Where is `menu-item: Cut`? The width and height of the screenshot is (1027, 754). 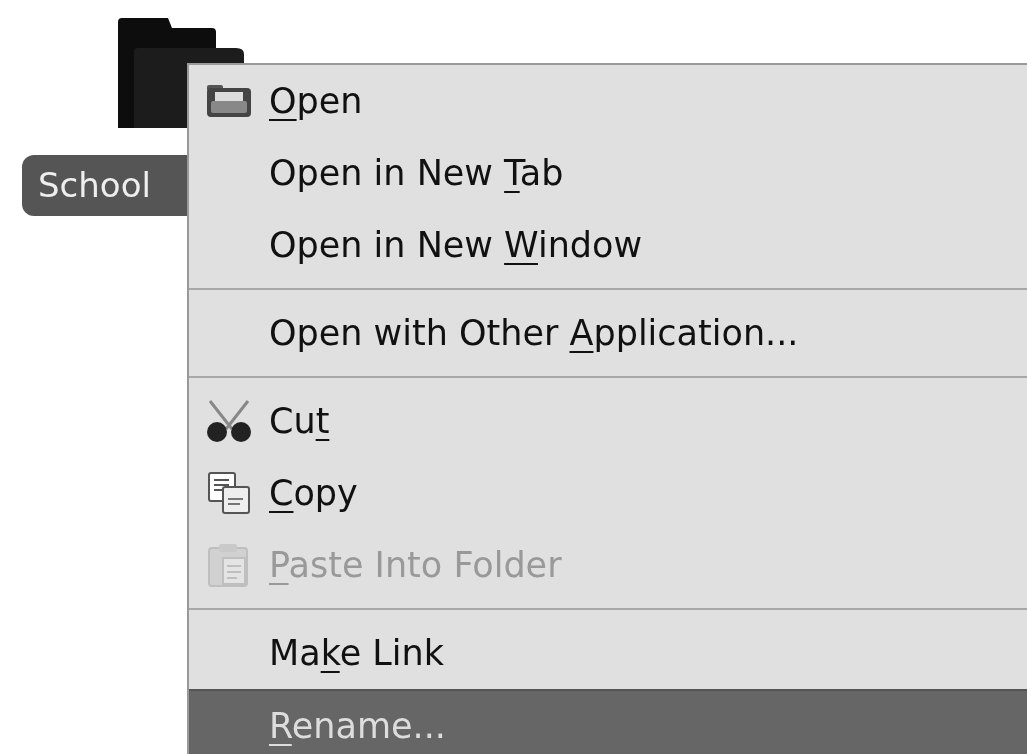 menu-item: Cut is located at coordinates (299, 421).